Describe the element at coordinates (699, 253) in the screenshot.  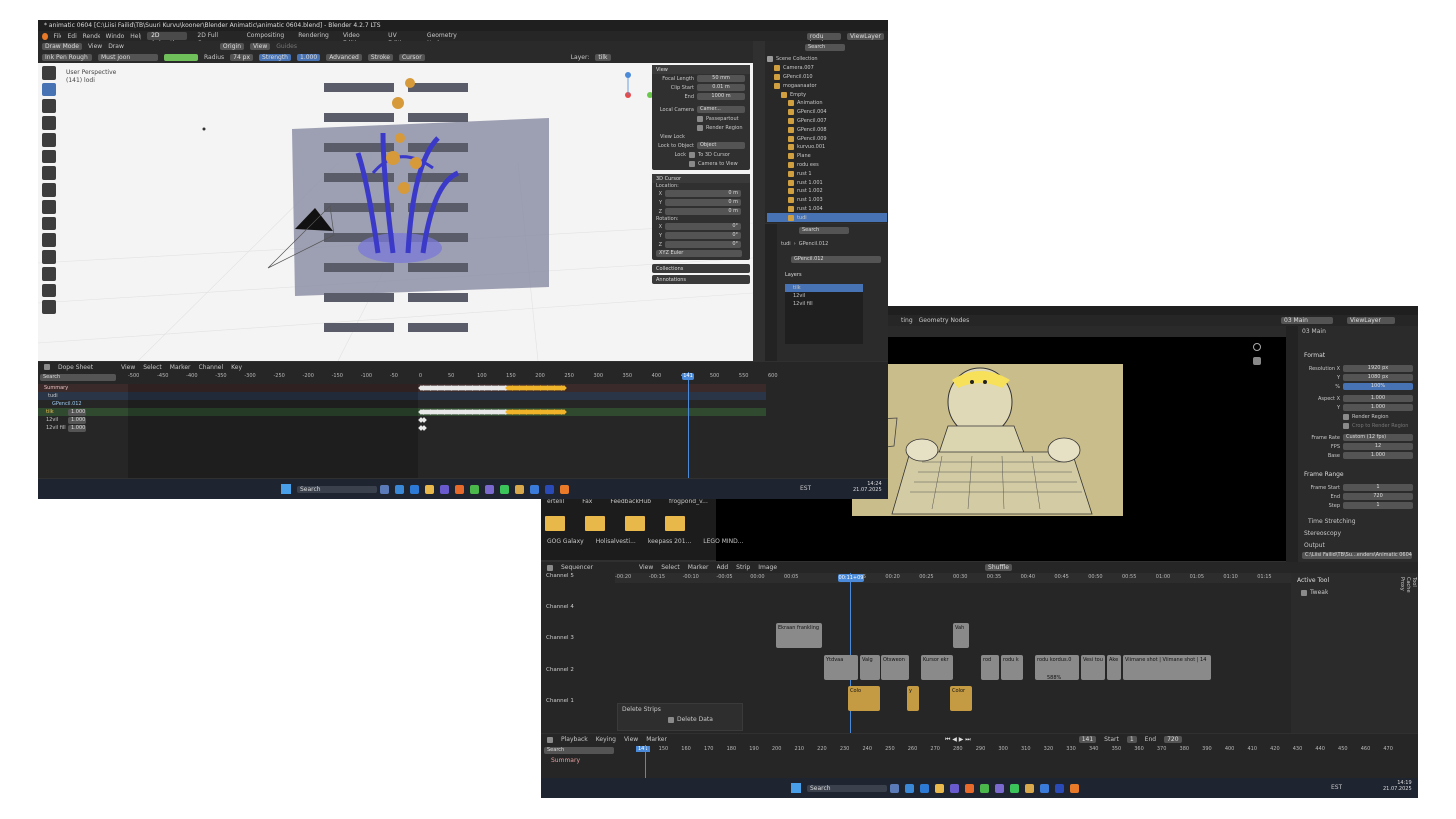
I see `rotation-mode-dropdown: XYZ Euler` at that location.